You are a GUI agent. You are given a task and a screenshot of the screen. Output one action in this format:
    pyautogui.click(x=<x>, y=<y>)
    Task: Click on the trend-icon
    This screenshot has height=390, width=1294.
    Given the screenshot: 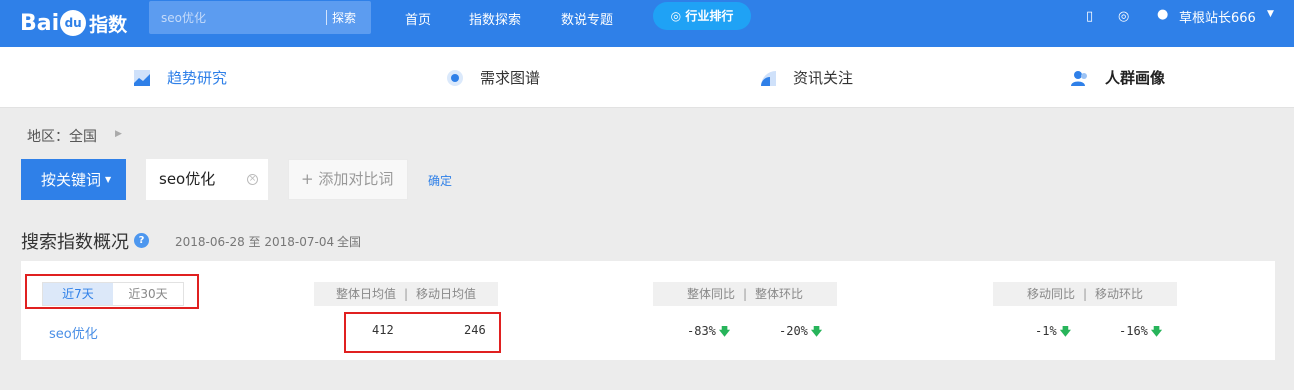 What is the action you would take?
    pyautogui.click(x=142, y=77)
    